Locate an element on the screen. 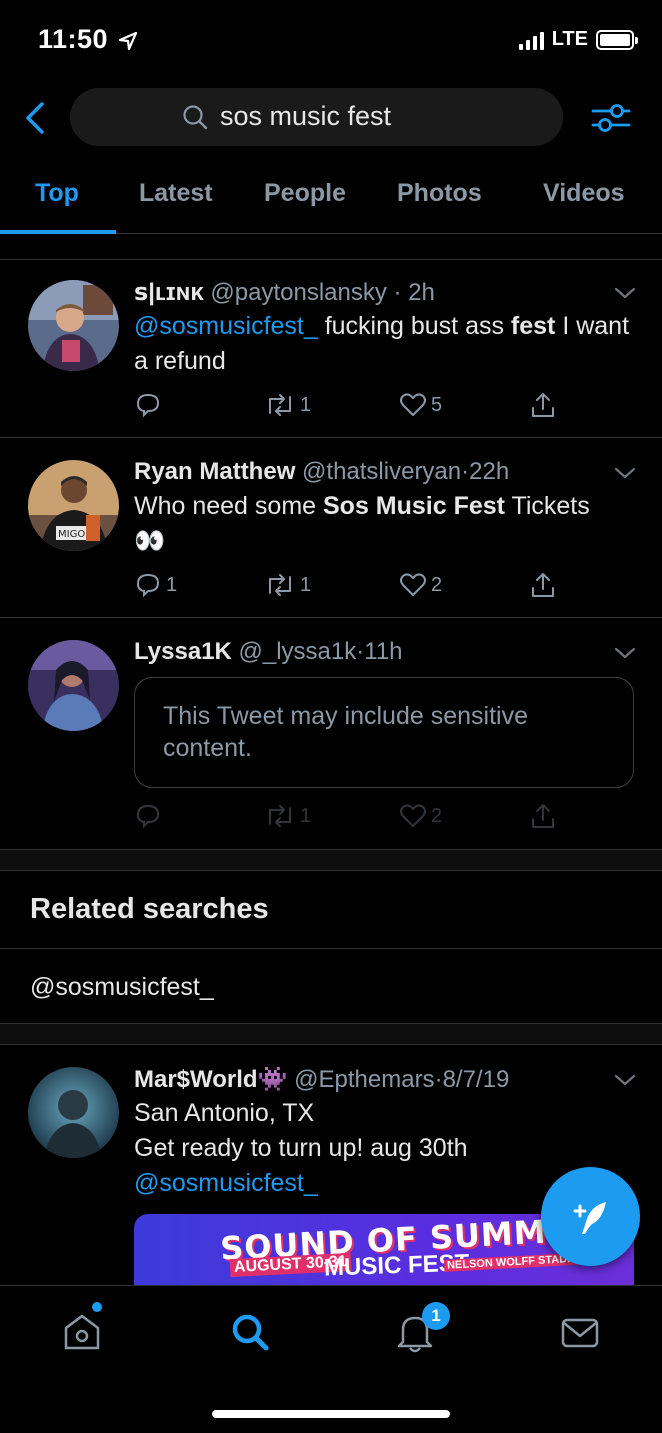 The height and width of the screenshot is (1433, 662). feed-spacer is located at coordinates (331, 247).